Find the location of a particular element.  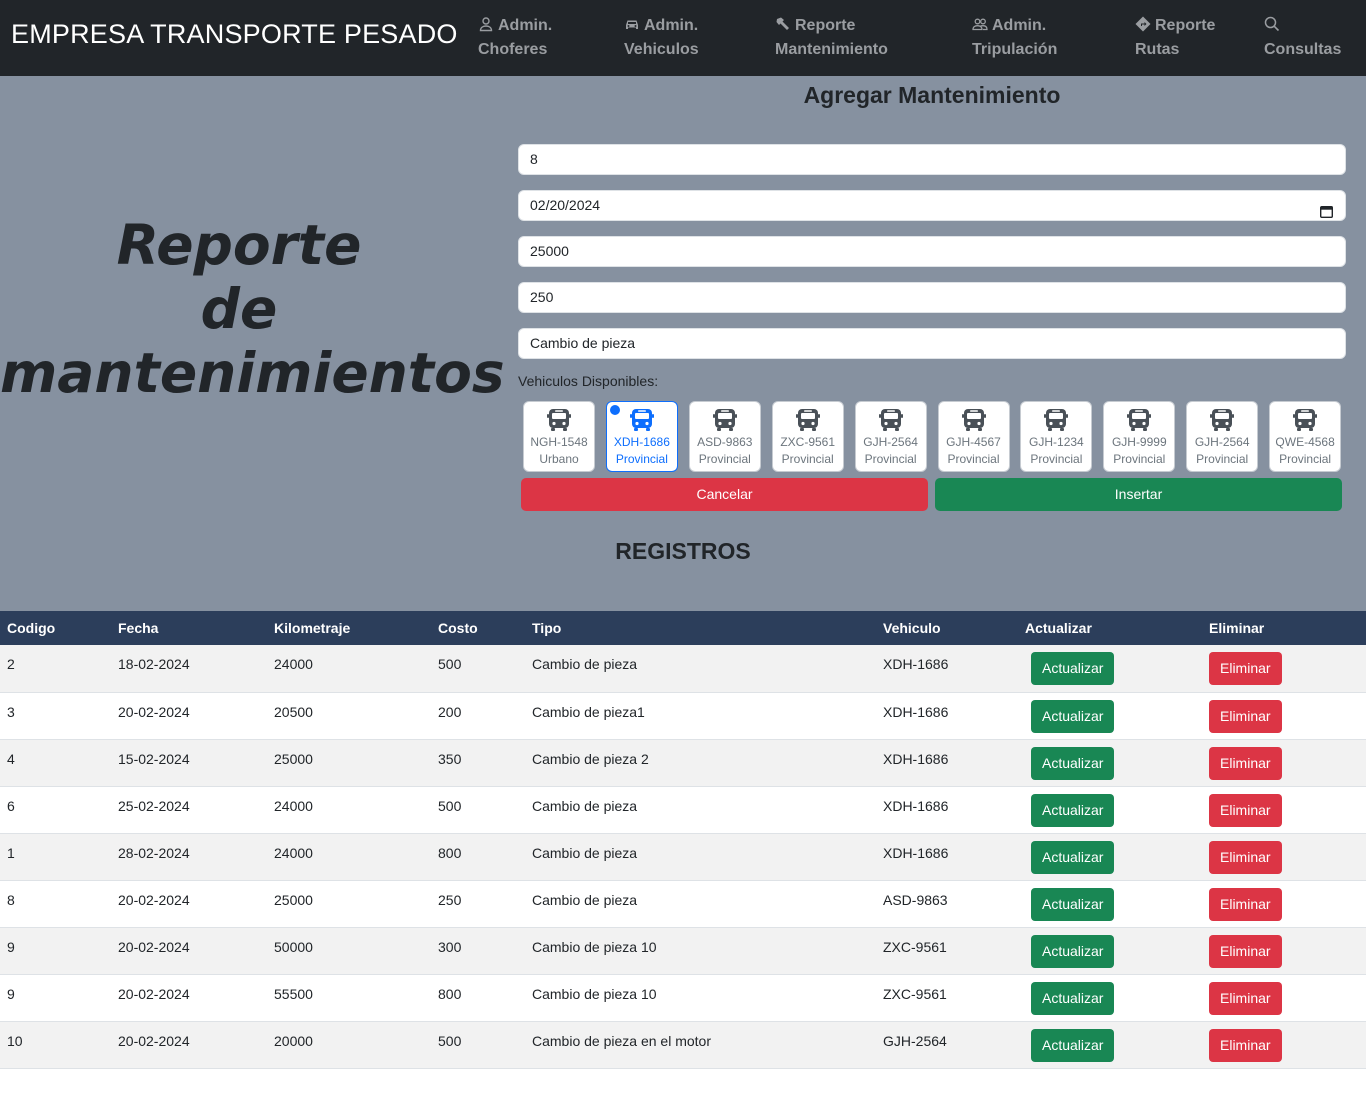

cell-tipo: Cambio de pieza is located at coordinates (585, 899).